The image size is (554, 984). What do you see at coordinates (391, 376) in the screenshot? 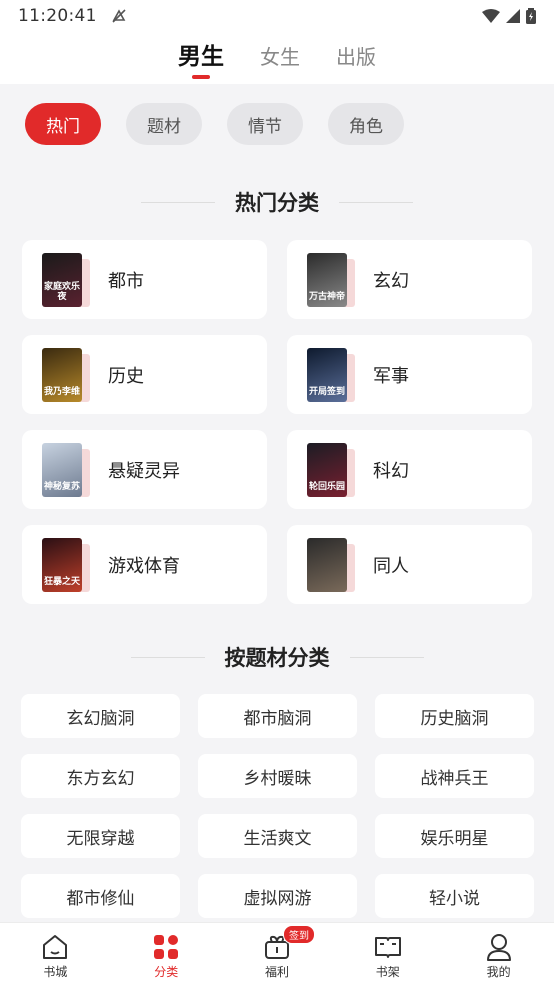
I see `category-label: 军事` at bounding box center [391, 376].